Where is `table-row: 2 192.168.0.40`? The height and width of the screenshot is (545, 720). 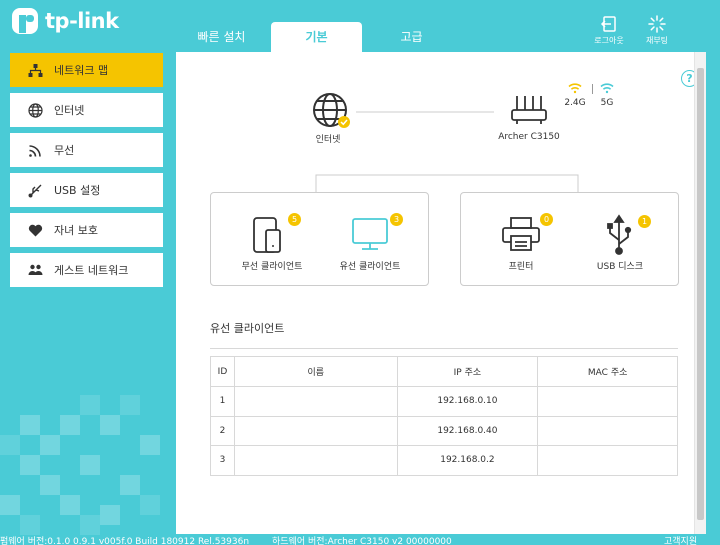 table-row: 2 192.168.0.40 is located at coordinates (444, 430).